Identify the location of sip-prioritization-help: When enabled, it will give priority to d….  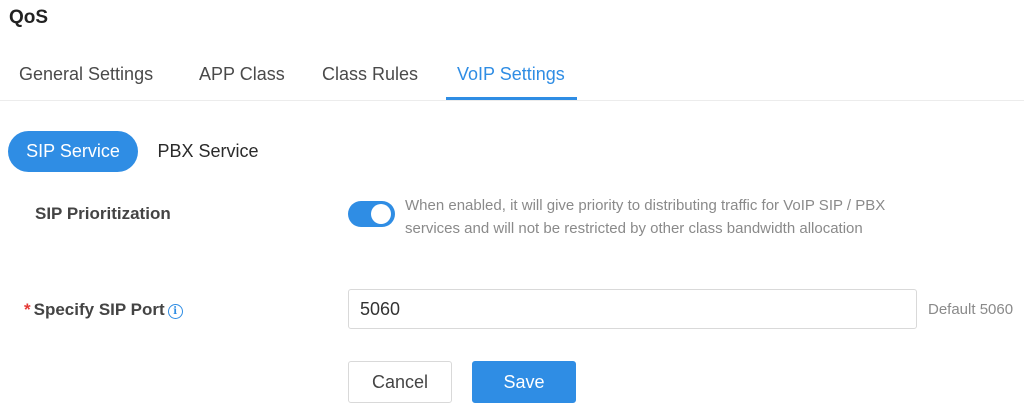
(645, 217).